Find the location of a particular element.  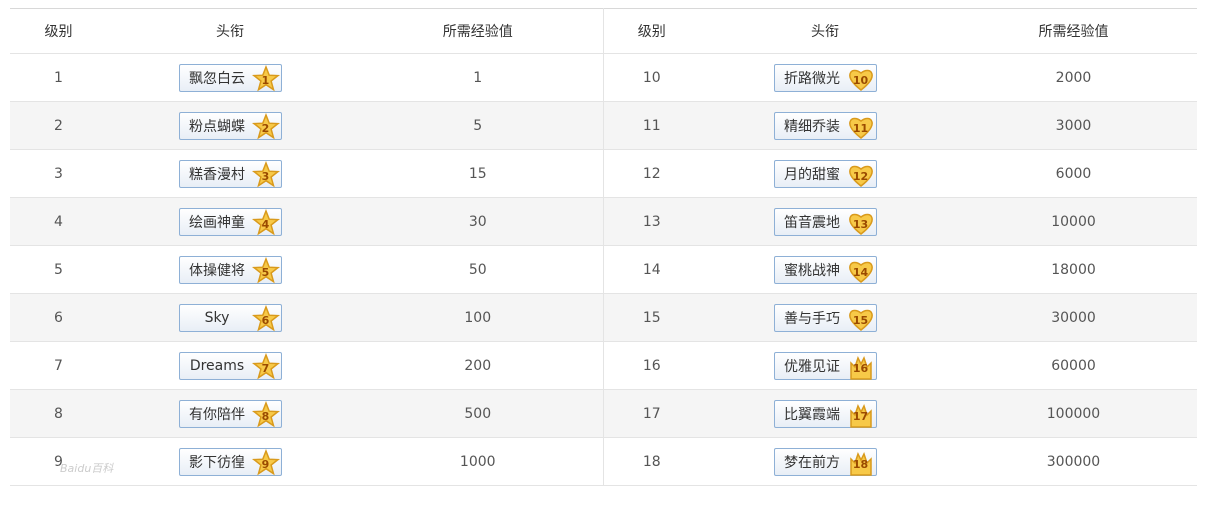

title-tag: 绘画神童 4 is located at coordinates (230, 222).